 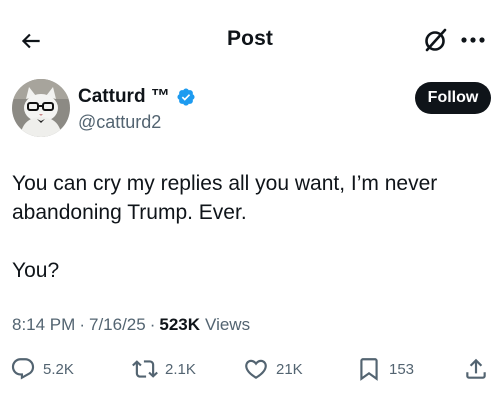 I want to click on post-metadata: 8:14 PM · 7/16/25 · 523K Views, so click(x=131, y=325).